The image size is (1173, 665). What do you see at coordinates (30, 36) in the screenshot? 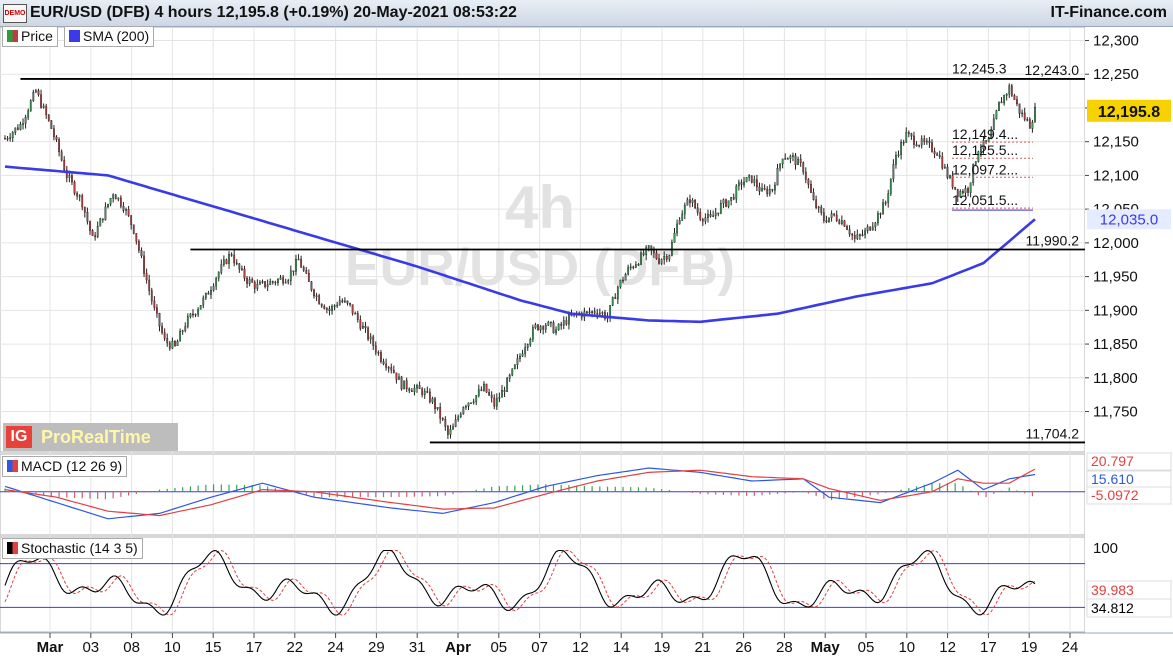
I see `legend-price: Price` at bounding box center [30, 36].